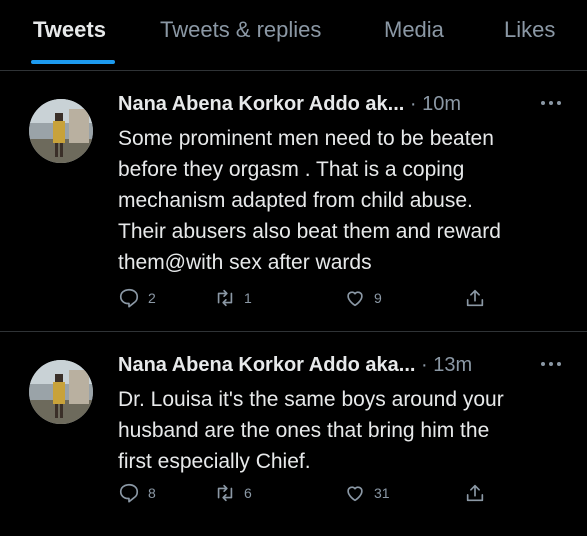  What do you see at coordinates (152, 493) in the screenshot?
I see `reply-count: 8` at bounding box center [152, 493].